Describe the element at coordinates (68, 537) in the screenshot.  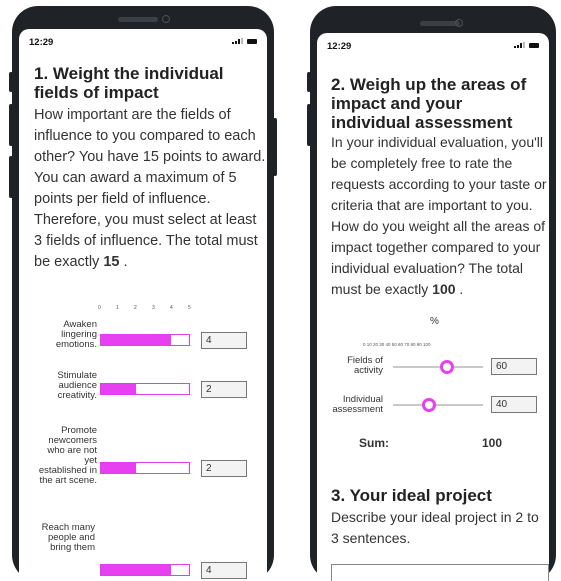
I see `field-label: Reach many people and bring them` at that location.